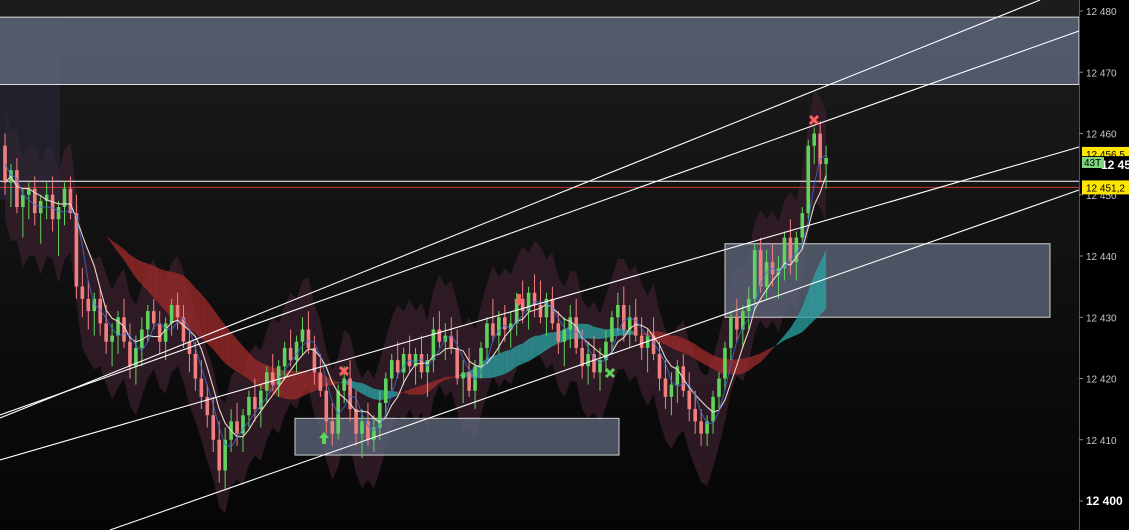 The height and width of the screenshot is (530, 1129). Describe the element at coordinates (1104, 501) in the screenshot. I see `axis-tick-label: 12 400` at that location.